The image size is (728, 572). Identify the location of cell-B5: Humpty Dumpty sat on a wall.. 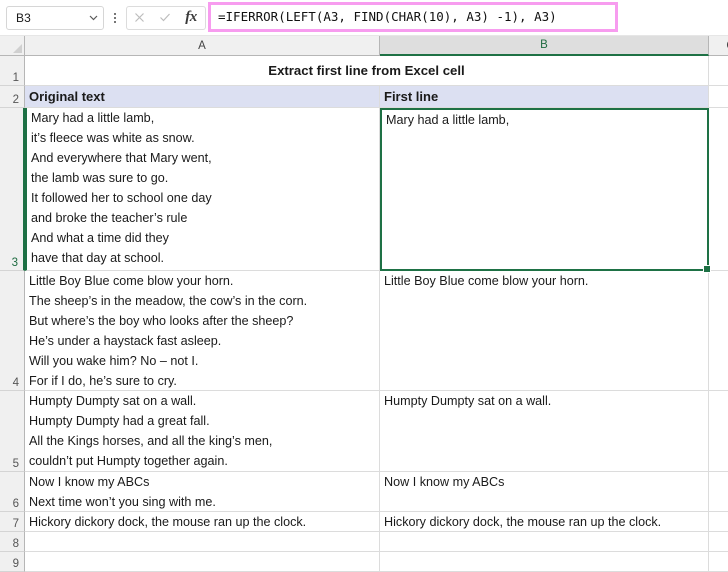
(544, 431).